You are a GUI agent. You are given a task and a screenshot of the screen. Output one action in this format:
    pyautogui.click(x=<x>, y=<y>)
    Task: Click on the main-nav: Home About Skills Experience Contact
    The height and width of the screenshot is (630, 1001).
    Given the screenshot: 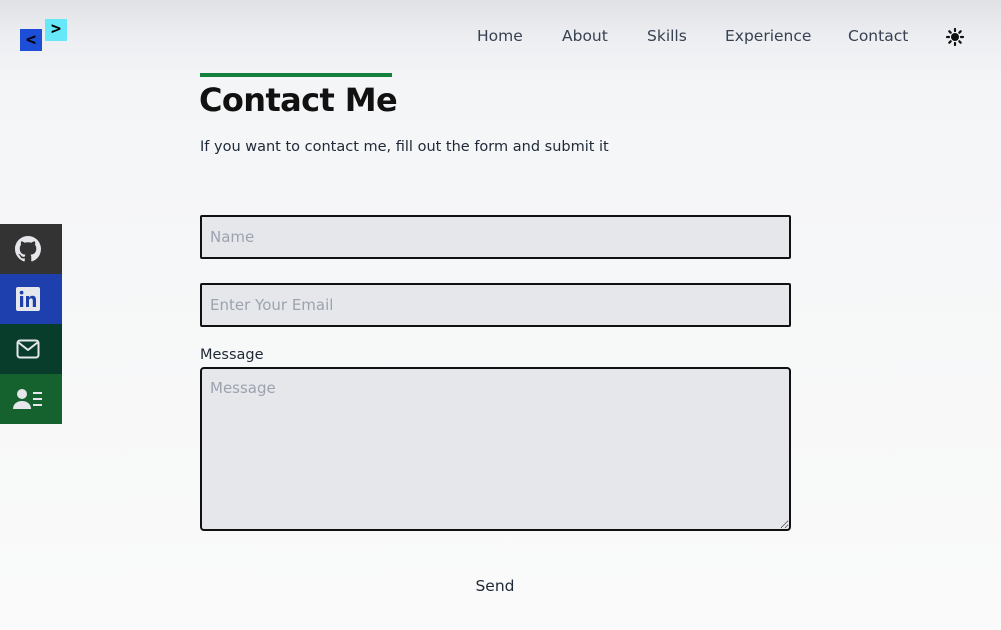 What is the action you would take?
    pyautogui.click(x=500, y=37)
    